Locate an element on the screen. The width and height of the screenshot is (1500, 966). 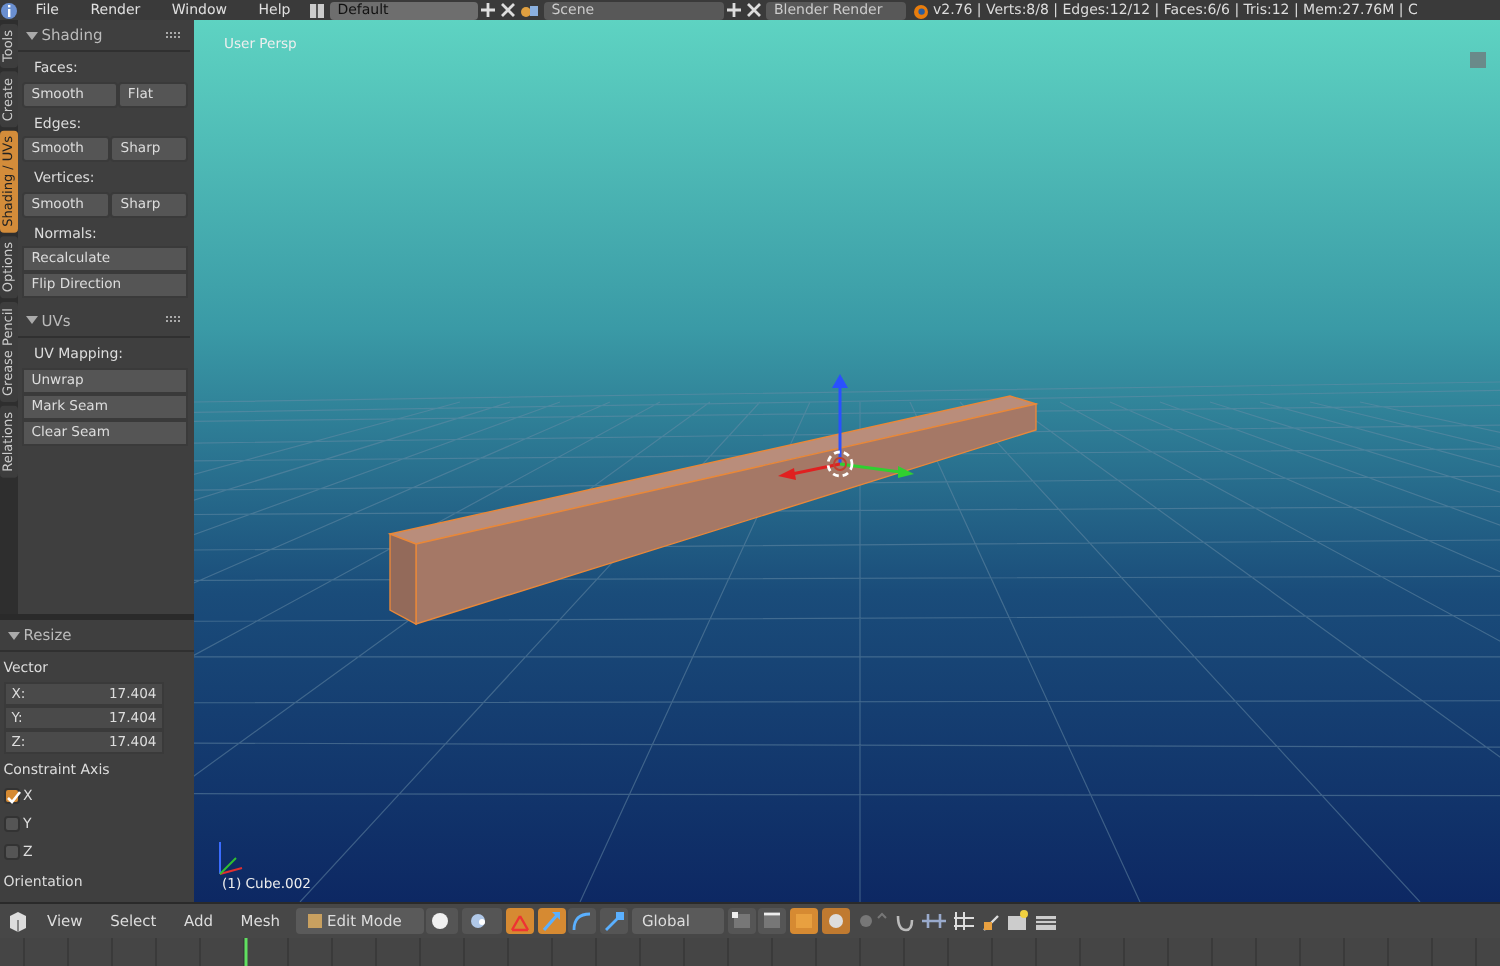
info-icon is located at coordinates (9, 10).